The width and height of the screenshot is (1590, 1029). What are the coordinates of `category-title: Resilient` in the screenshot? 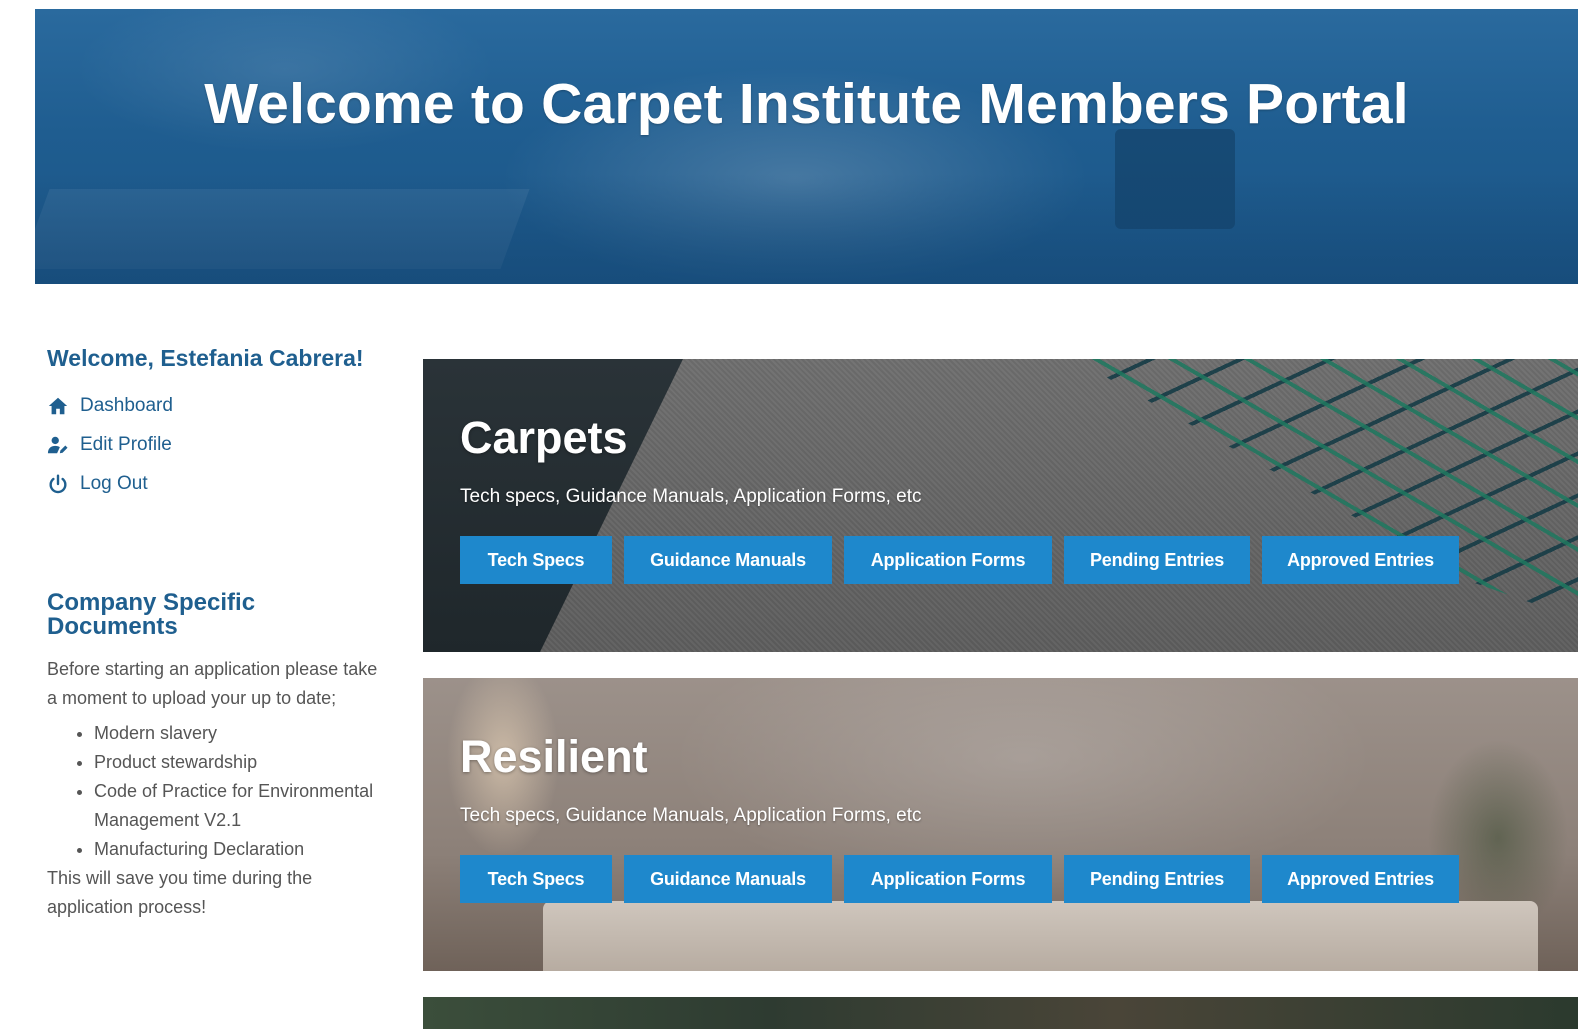 It's located at (554, 756).